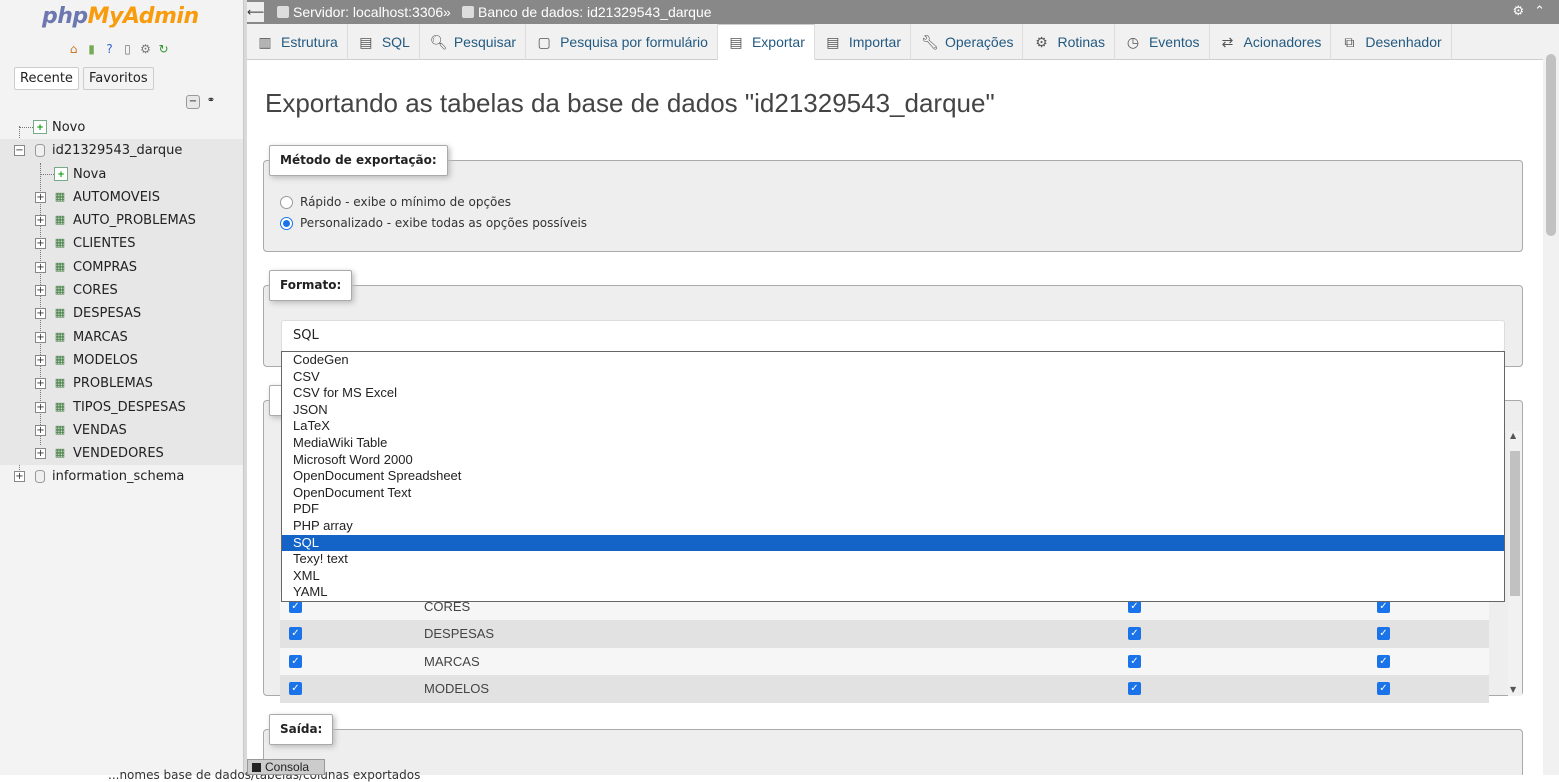 The image size is (1559, 782). What do you see at coordinates (395, 202) in the screenshot?
I see `radio-quick: Rápido - exibe o mínimo de opções` at bounding box center [395, 202].